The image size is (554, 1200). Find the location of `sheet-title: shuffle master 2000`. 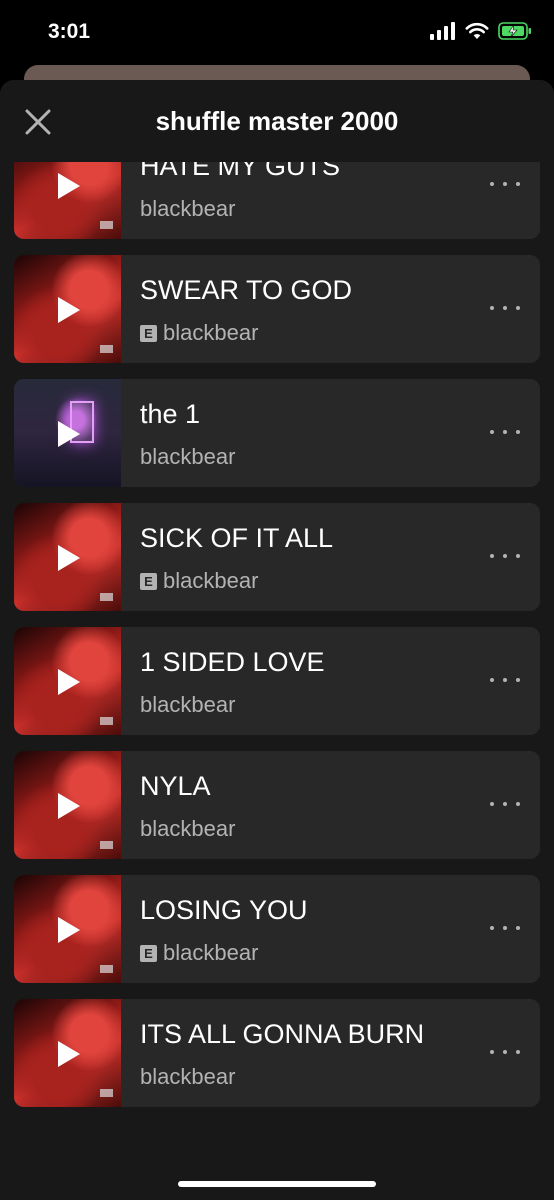

sheet-title: shuffle master 2000 is located at coordinates (277, 121).